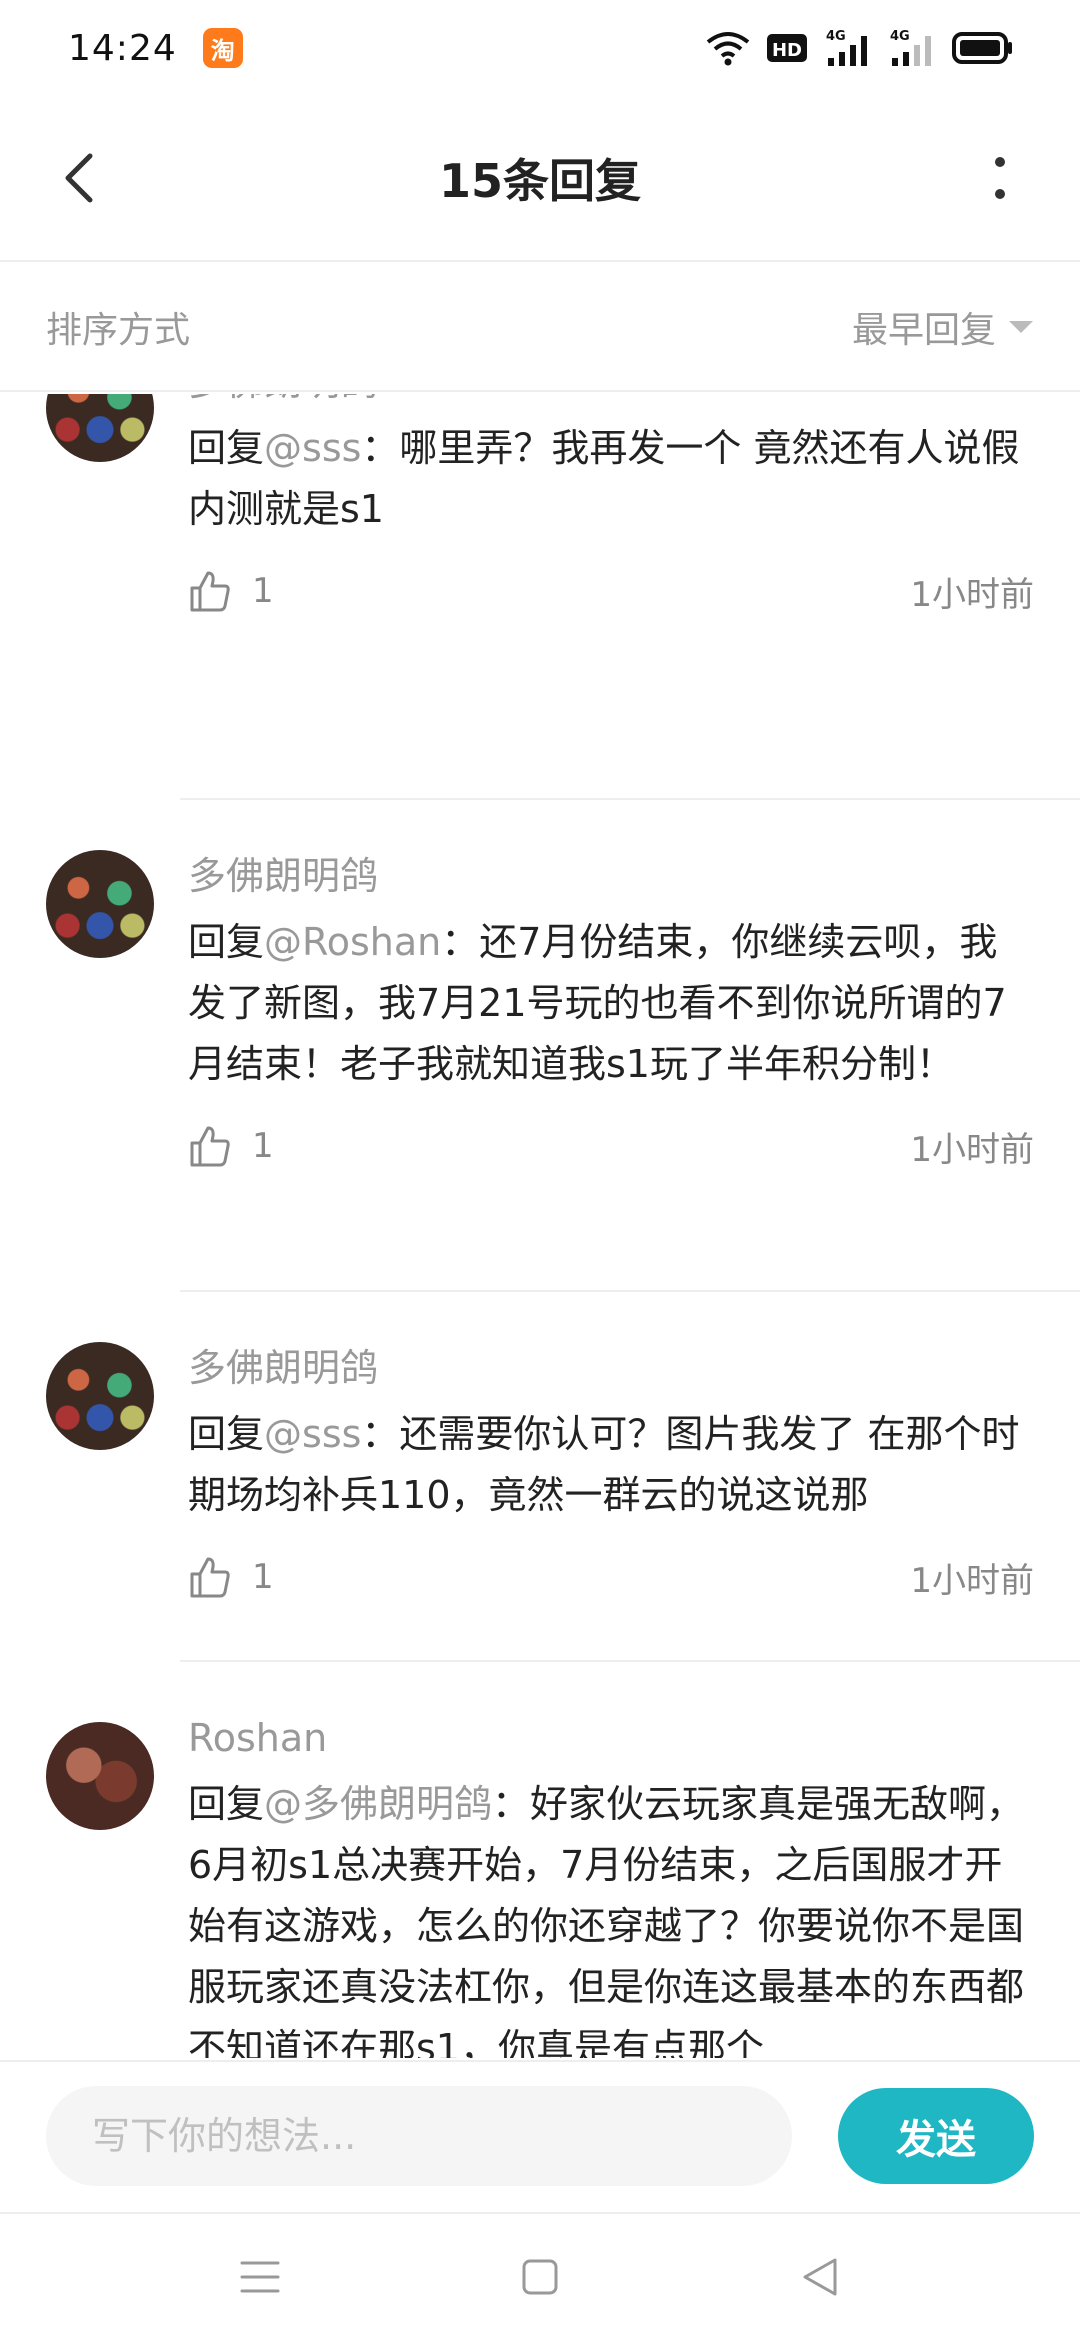  I want to click on page-title: 15条回复, so click(539, 181).